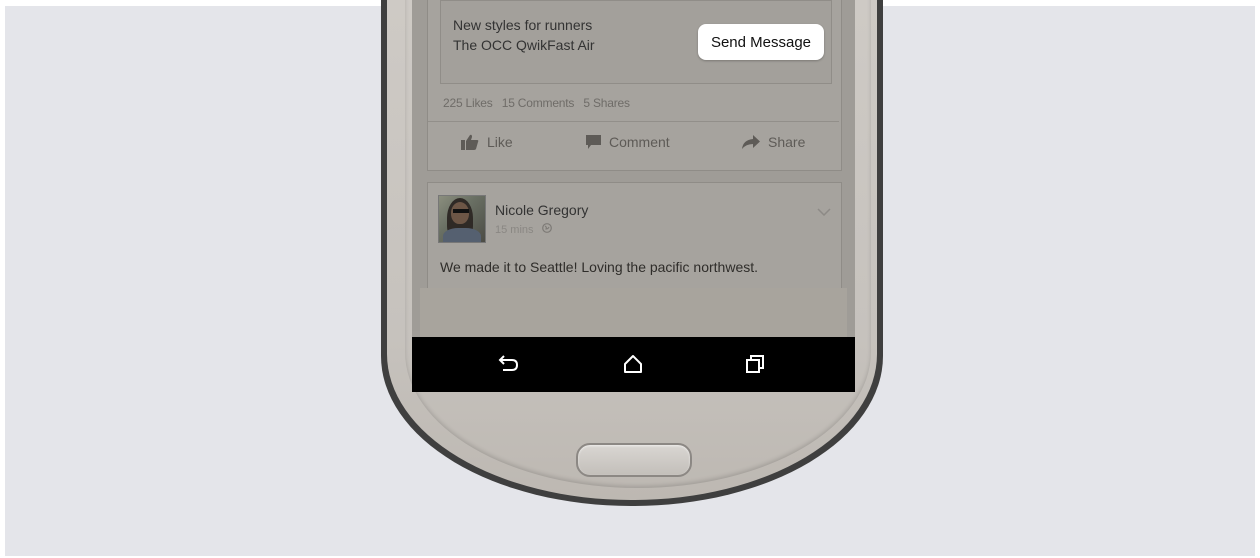 The height and width of the screenshot is (558, 1260). Describe the element at coordinates (787, 142) in the screenshot. I see `share-label: Share` at that location.